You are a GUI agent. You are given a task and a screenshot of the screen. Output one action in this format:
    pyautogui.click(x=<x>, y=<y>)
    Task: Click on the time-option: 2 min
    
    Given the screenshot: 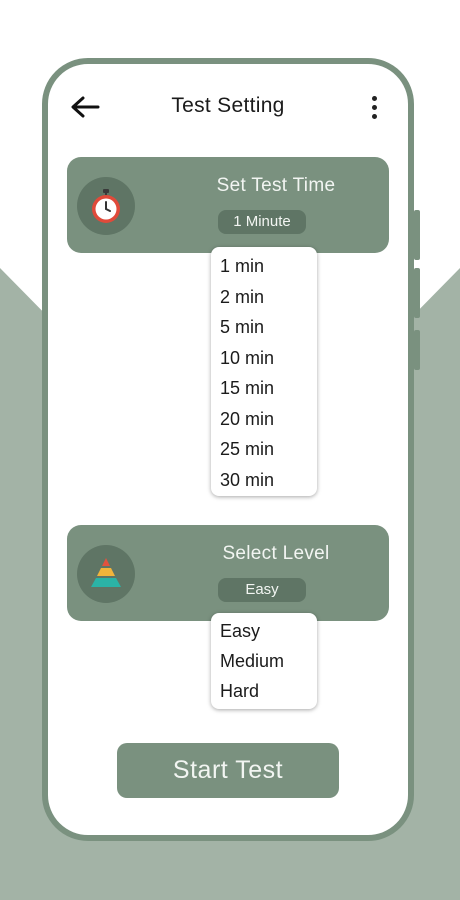 What is the action you would take?
    pyautogui.click(x=264, y=297)
    